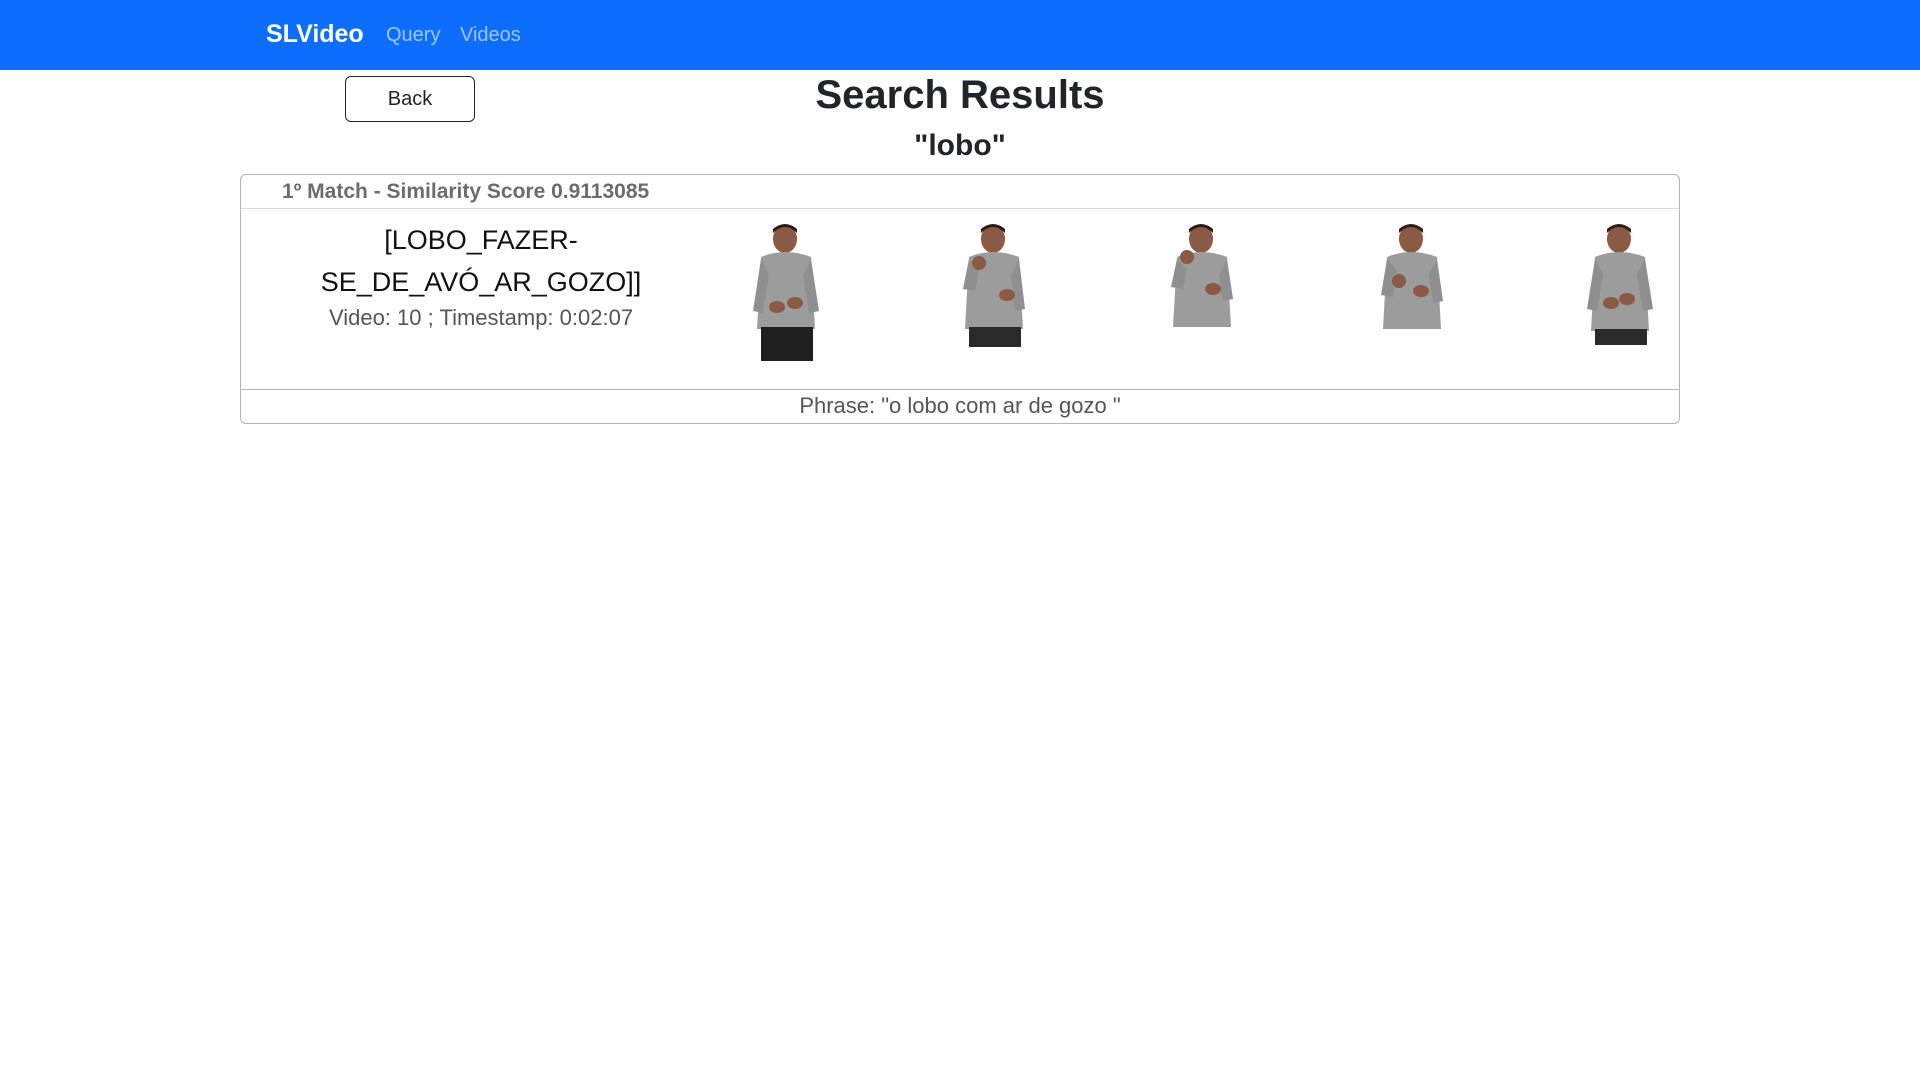  Describe the element at coordinates (466, 191) in the screenshot. I see `match-title: 1º Match - Similarity Score 0.9113085` at that location.